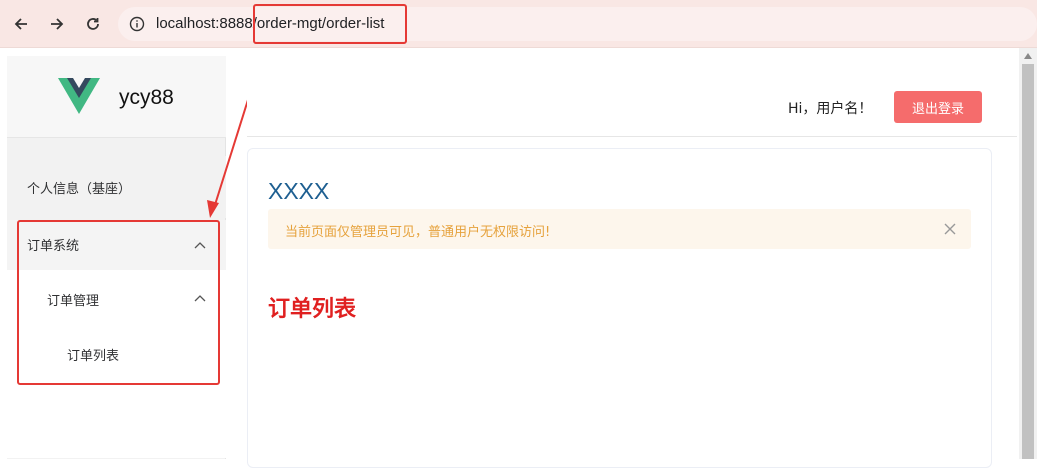  Describe the element at coordinates (312, 309) in the screenshot. I see `page-heading: 订单列表` at that location.